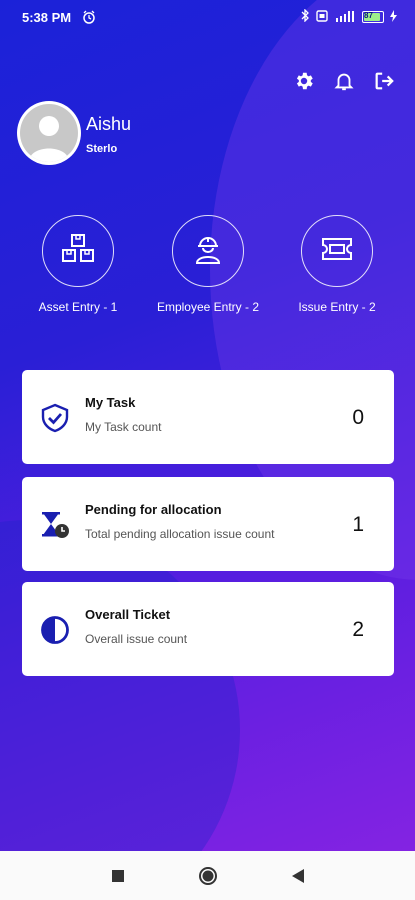 The width and height of the screenshot is (415, 900). I want to click on asset-entry-circle, so click(78, 251).